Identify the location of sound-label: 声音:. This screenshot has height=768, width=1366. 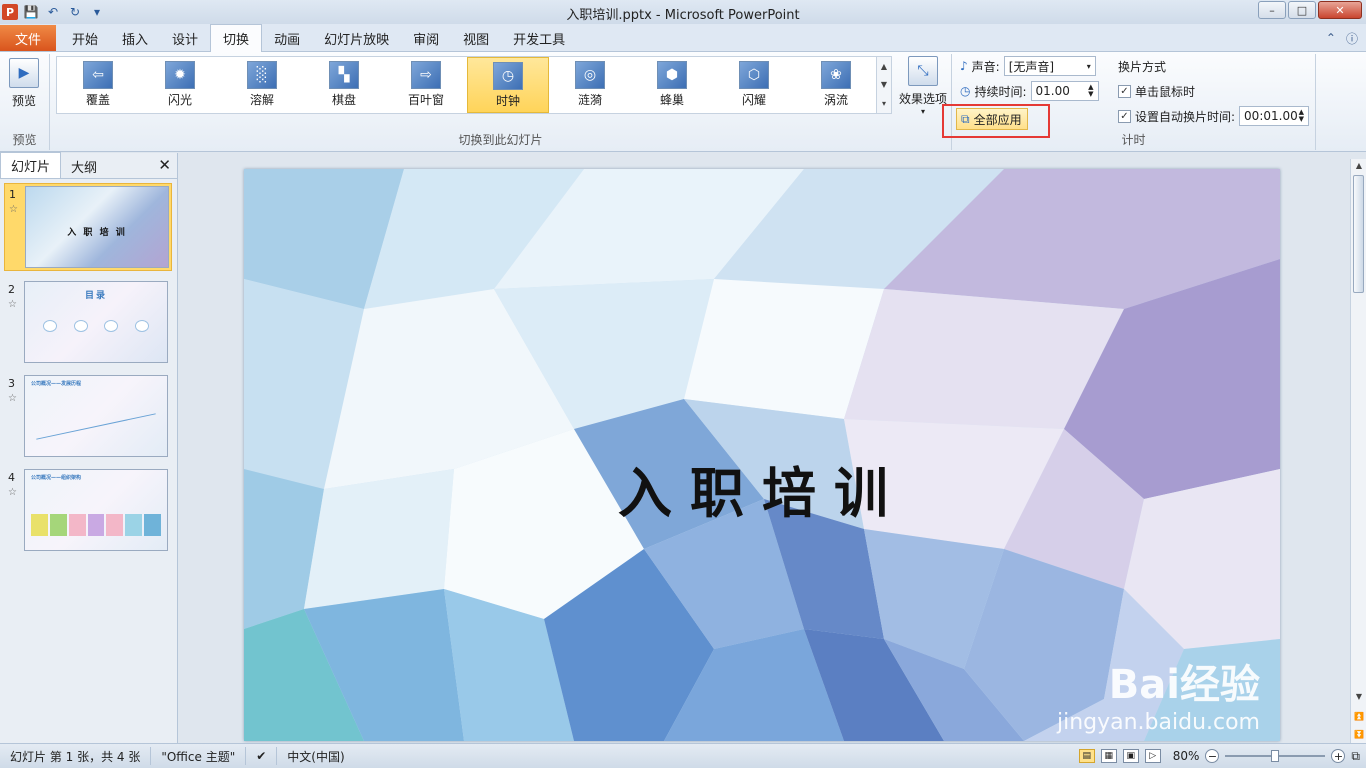
(985, 66).